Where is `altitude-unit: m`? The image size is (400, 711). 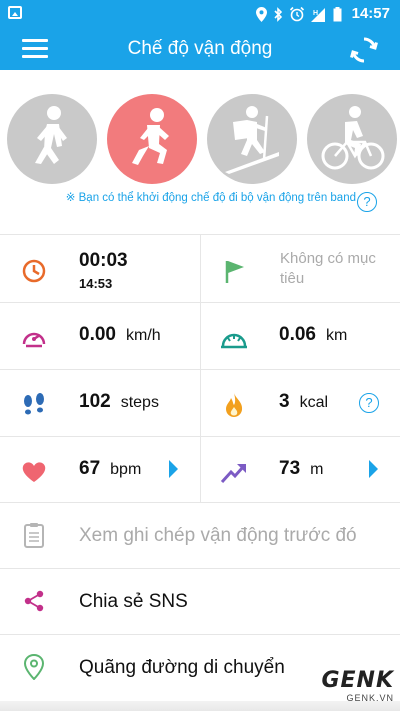 altitude-unit: m is located at coordinates (317, 469).